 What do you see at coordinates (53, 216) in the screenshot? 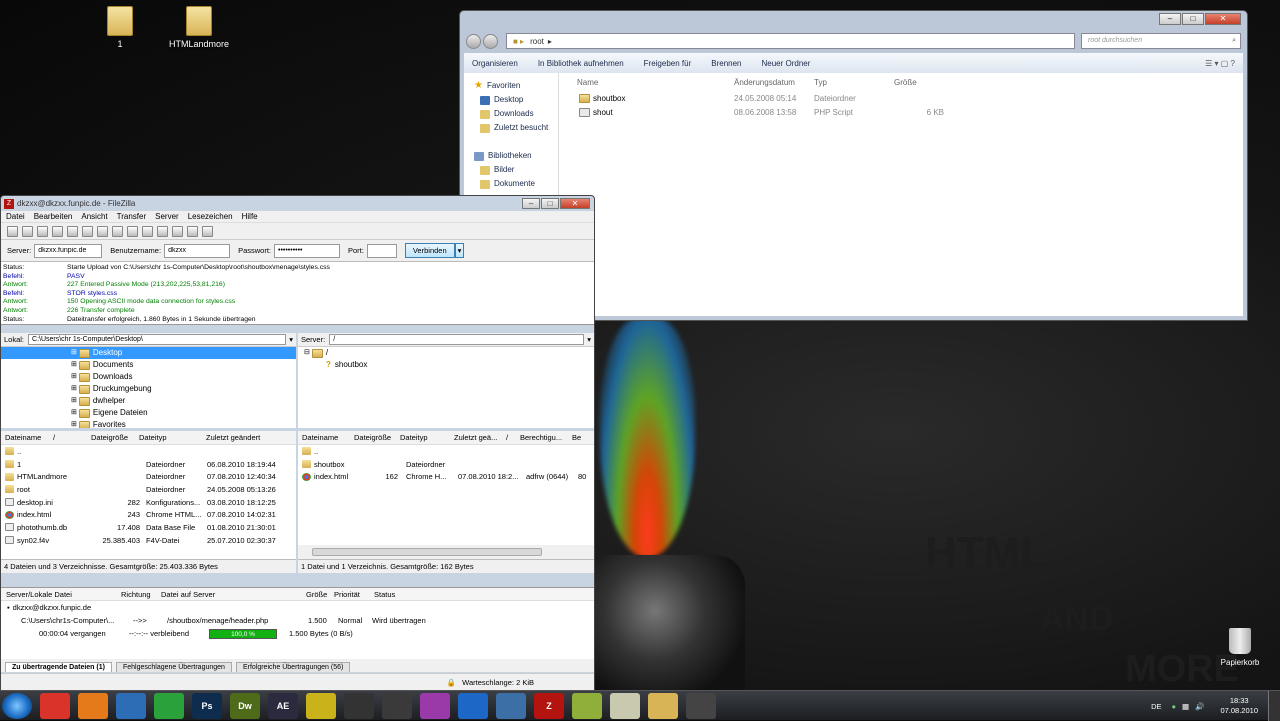
I see `menu-edit: Bearbeiten` at bounding box center [53, 216].